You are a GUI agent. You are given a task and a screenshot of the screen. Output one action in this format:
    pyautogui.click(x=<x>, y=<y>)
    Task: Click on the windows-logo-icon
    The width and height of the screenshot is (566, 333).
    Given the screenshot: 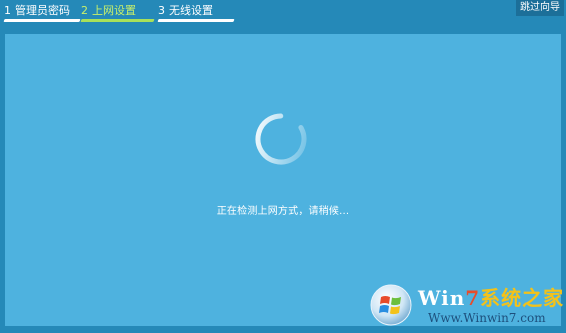 What is the action you would take?
    pyautogui.click(x=391, y=305)
    